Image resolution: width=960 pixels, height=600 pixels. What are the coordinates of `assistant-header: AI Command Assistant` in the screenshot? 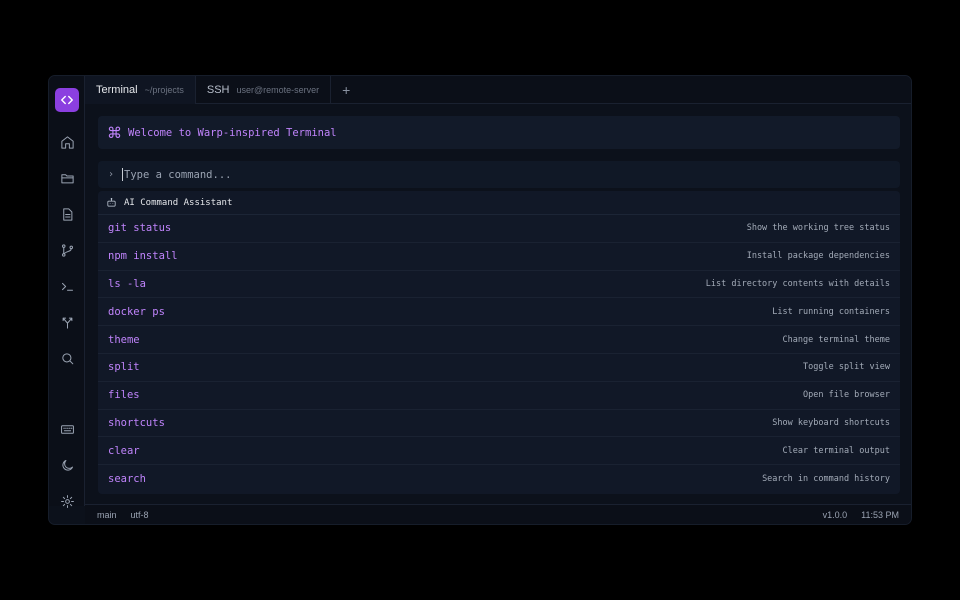 It's located at (499, 203).